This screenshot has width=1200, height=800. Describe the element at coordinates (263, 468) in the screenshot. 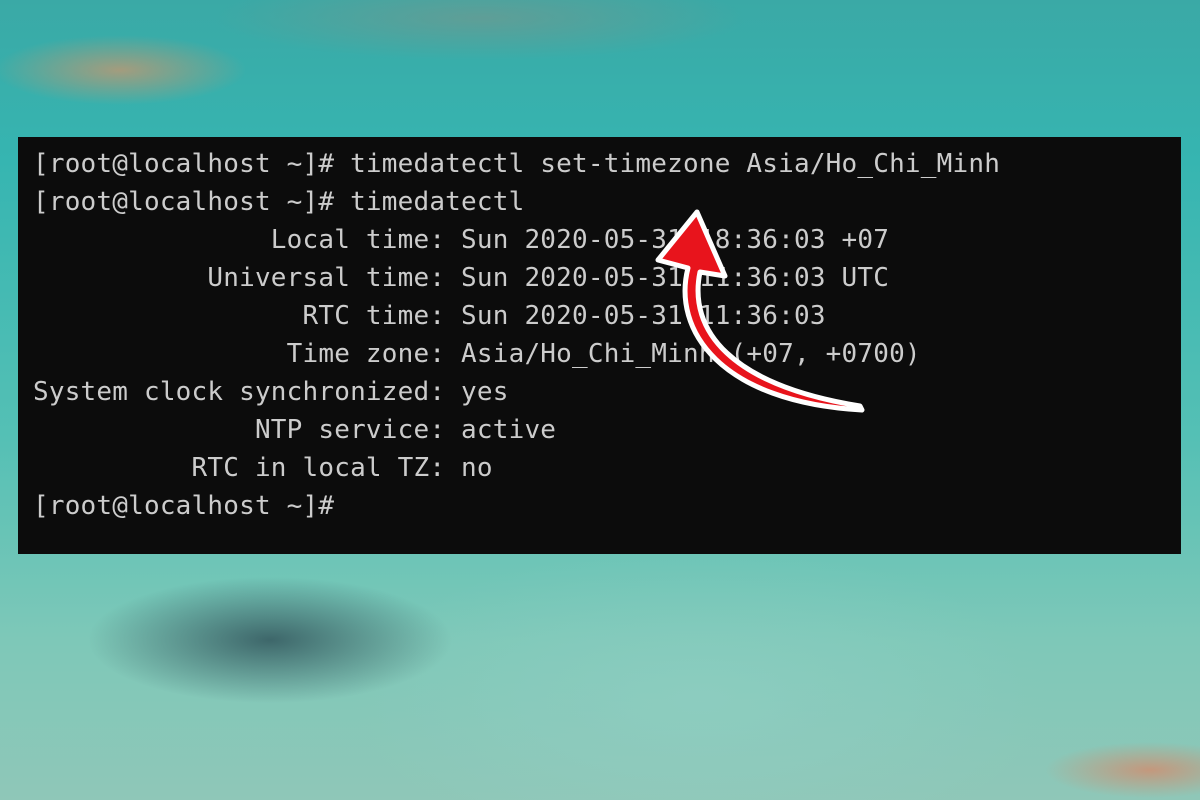

I see `terminal-line-rtc-local-tz: RTC in local TZ: no` at that location.